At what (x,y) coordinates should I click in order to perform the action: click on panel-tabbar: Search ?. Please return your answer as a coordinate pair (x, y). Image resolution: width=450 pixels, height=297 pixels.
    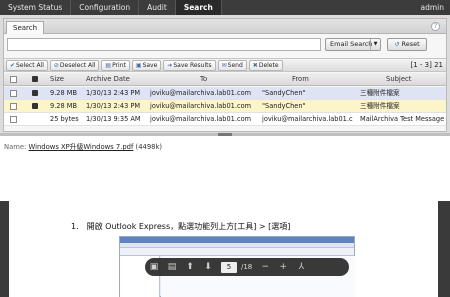
    Looking at the image, I should click on (225, 26).